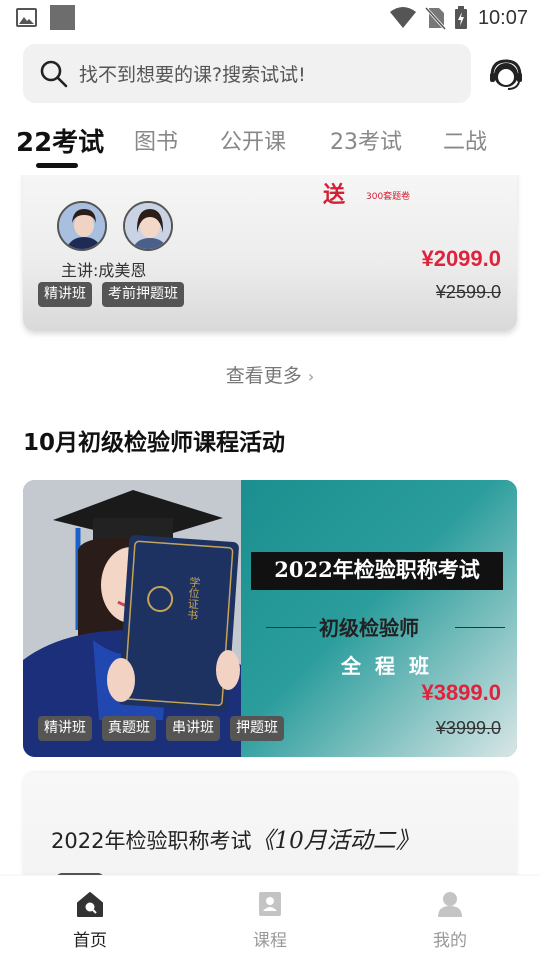 Image resolution: width=540 pixels, height=960 pixels. I want to click on tab-23-exam: 23考试, so click(366, 140).